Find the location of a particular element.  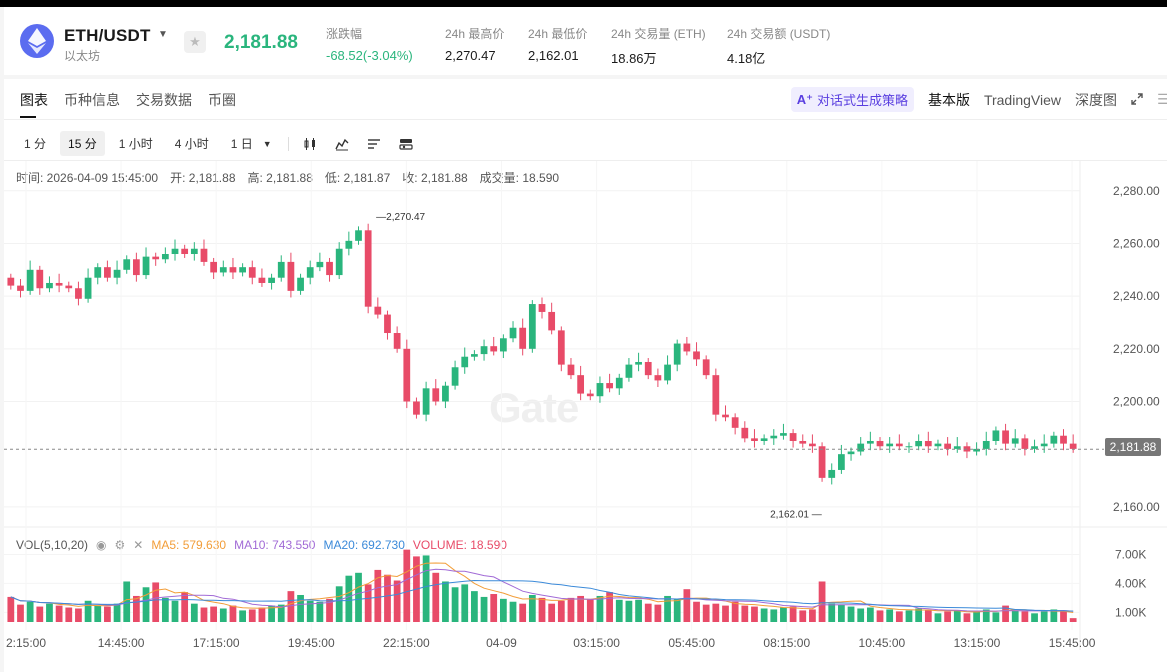

time-tick: 08:15:00 is located at coordinates (786, 643).